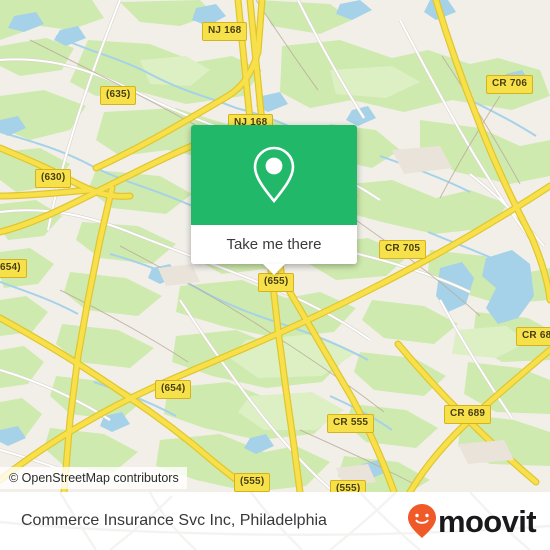 Image resolution: width=550 pixels, height=550 pixels. What do you see at coordinates (274, 269) in the screenshot?
I see `popup-tail` at bounding box center [274, 269].